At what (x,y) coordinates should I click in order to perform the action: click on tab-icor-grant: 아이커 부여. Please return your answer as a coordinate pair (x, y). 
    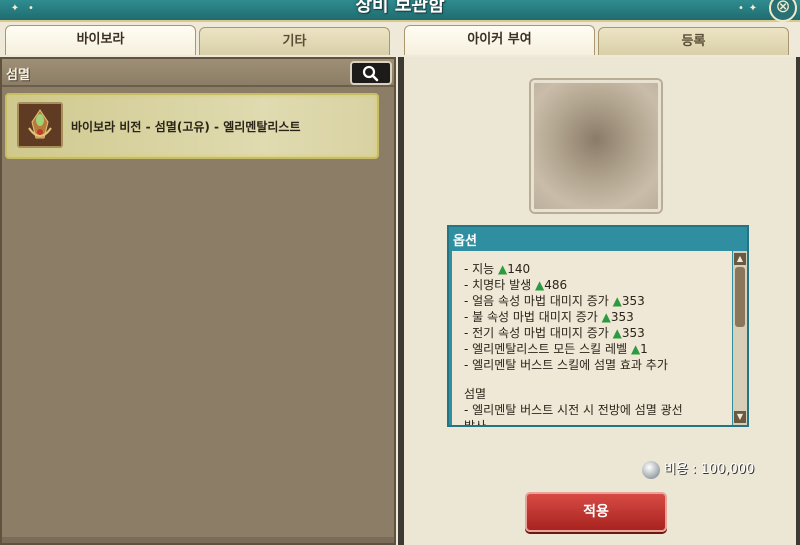
    Looking at the image, I should click on (499, 40).